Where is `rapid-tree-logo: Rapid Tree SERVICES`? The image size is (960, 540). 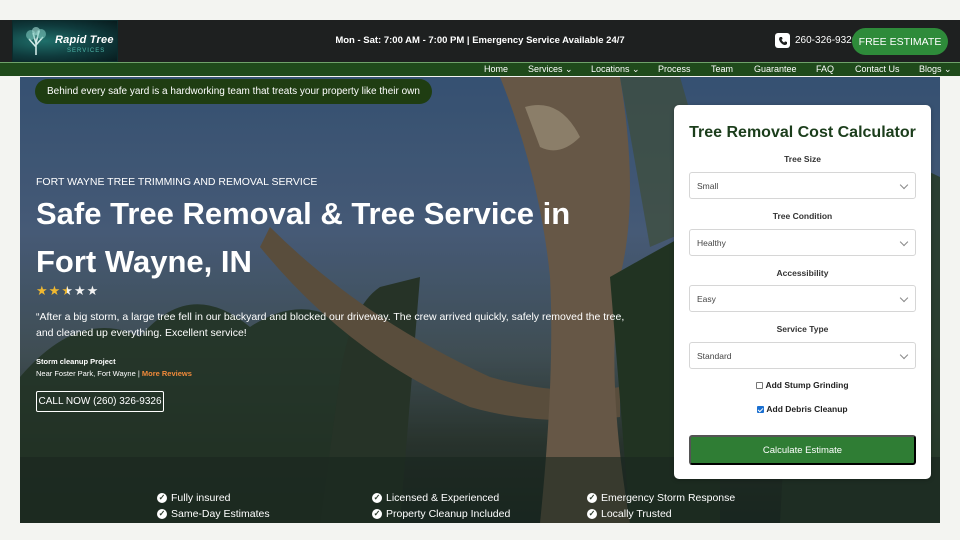 rapid-tree-logo: Rapid Tree SERVICES is located at coordinates (65, 41).